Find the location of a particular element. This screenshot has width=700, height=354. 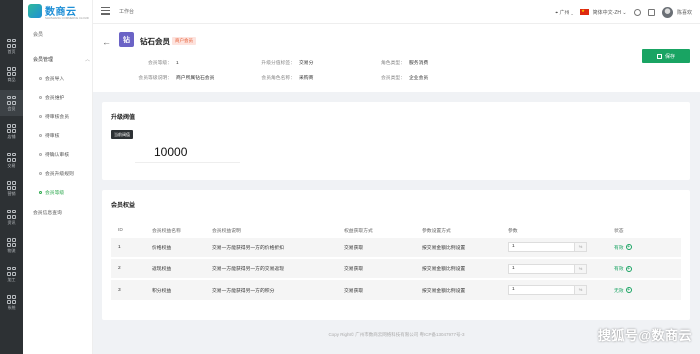

user-menu: 陈喜欢 is located at coordinates (676, 12).